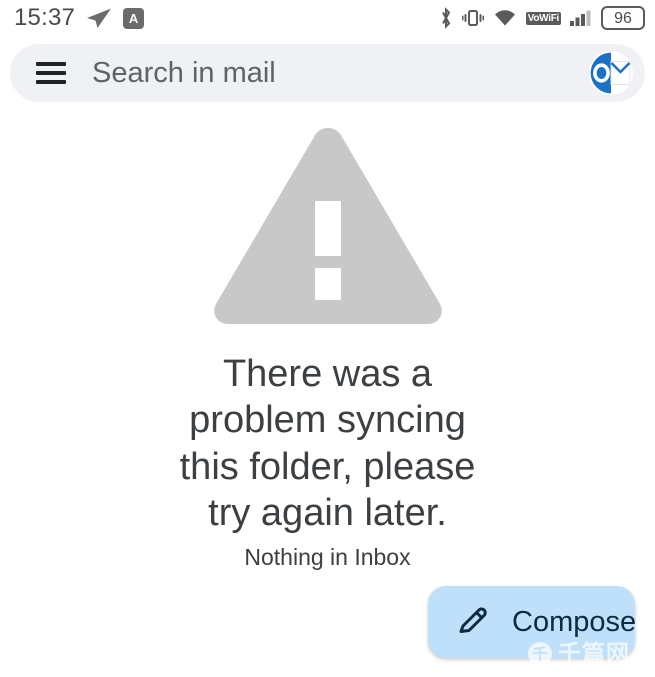  I want to click on status-bar-left: 15:37 A, so click(79, 17).